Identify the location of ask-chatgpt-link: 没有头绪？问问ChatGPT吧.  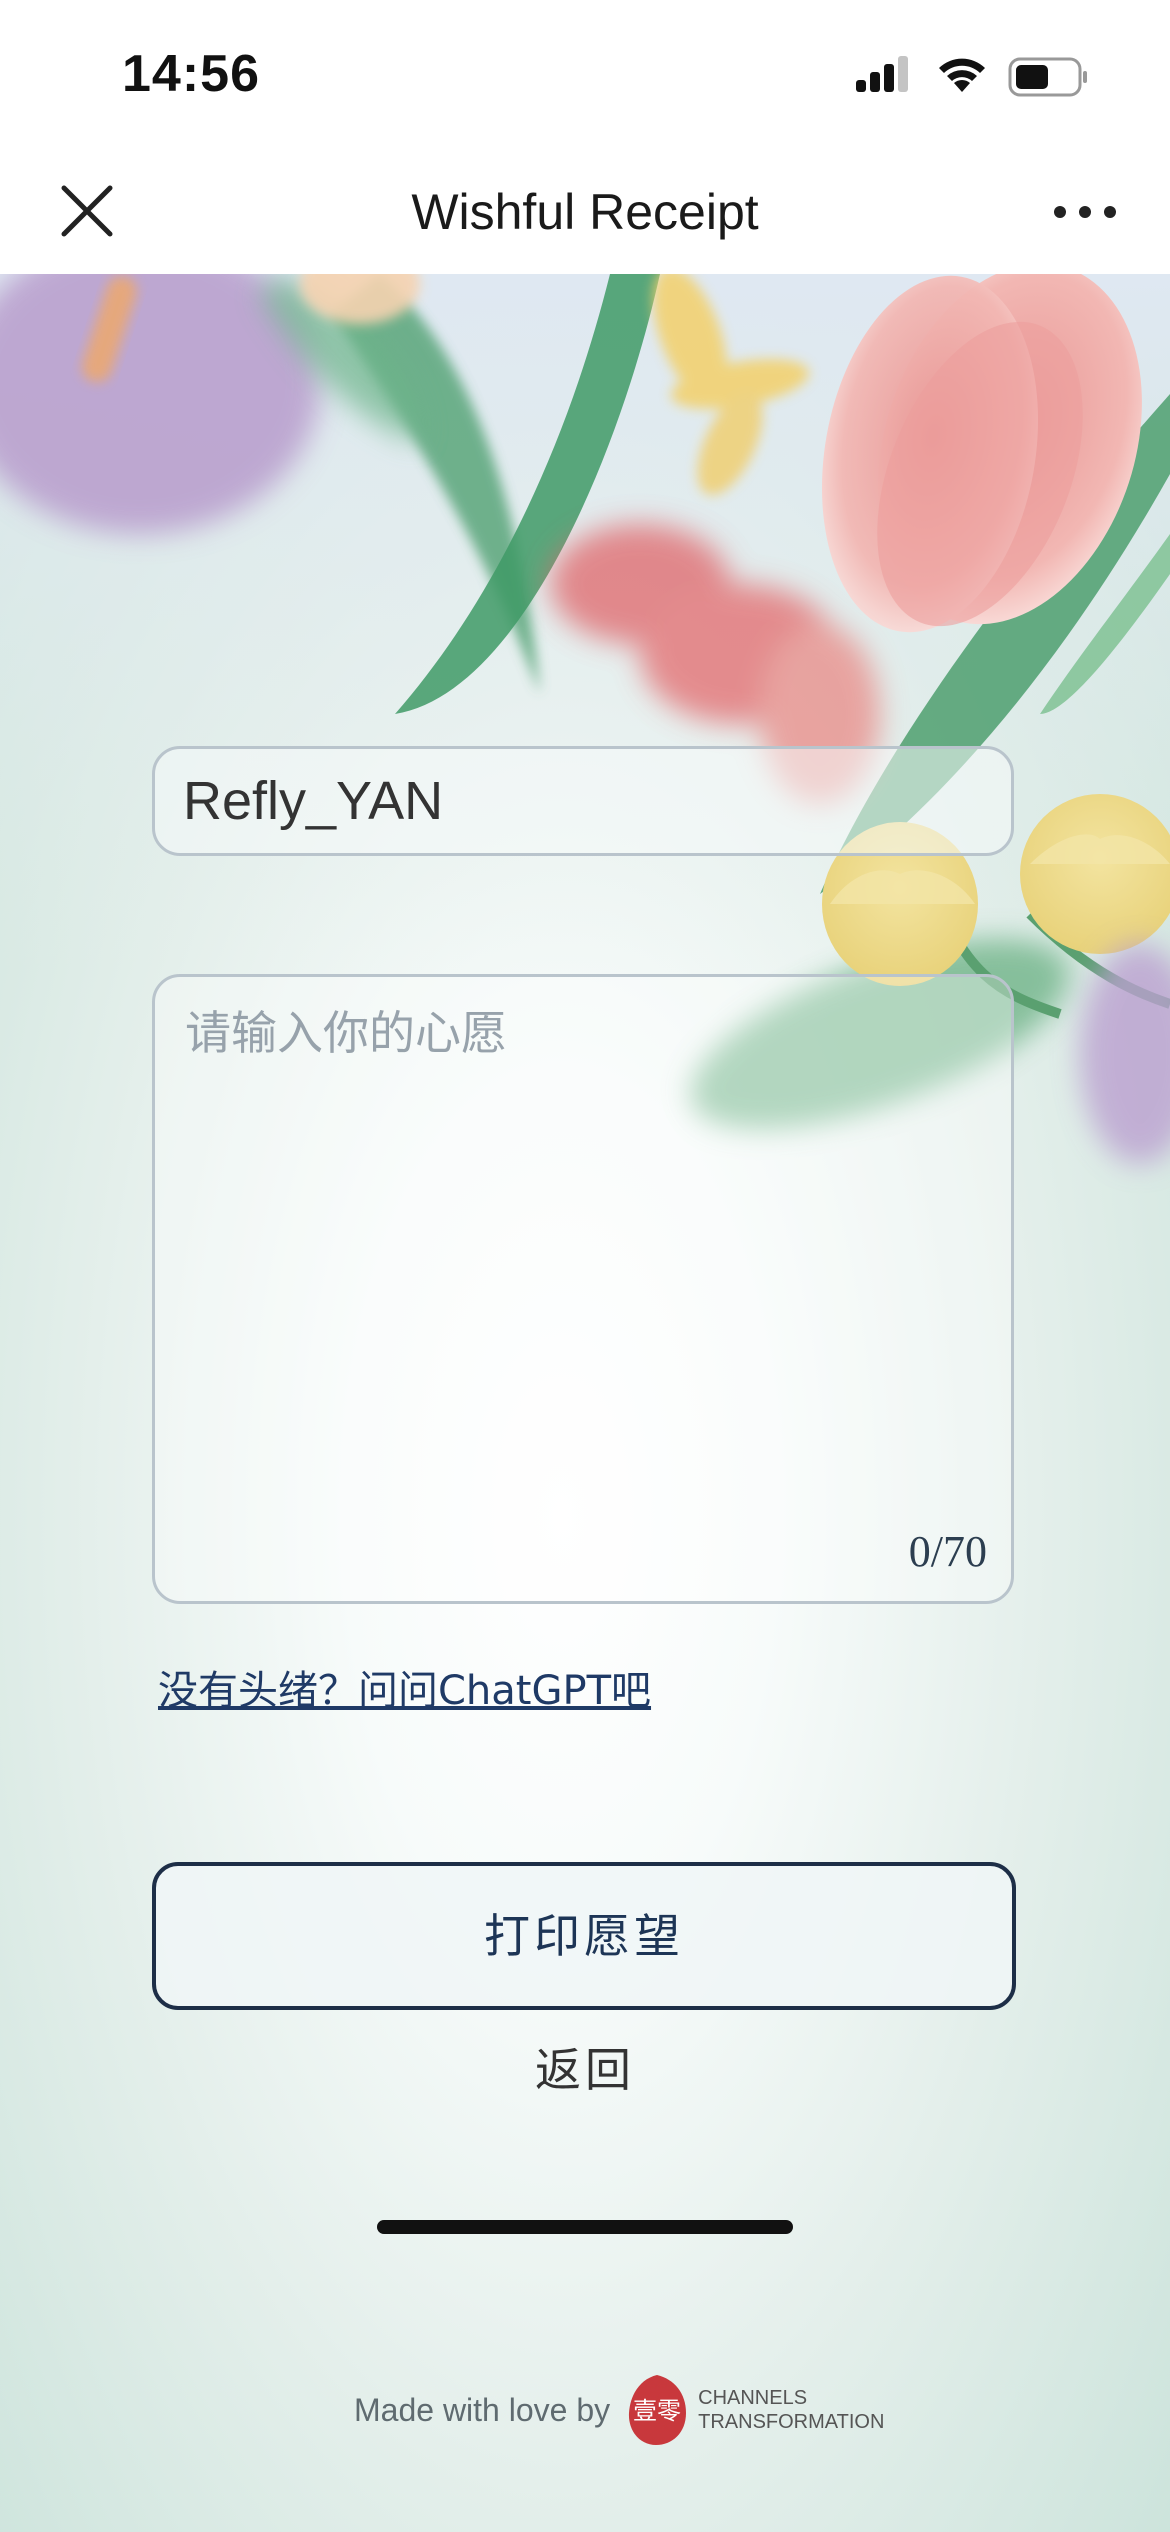
(404, 1687).